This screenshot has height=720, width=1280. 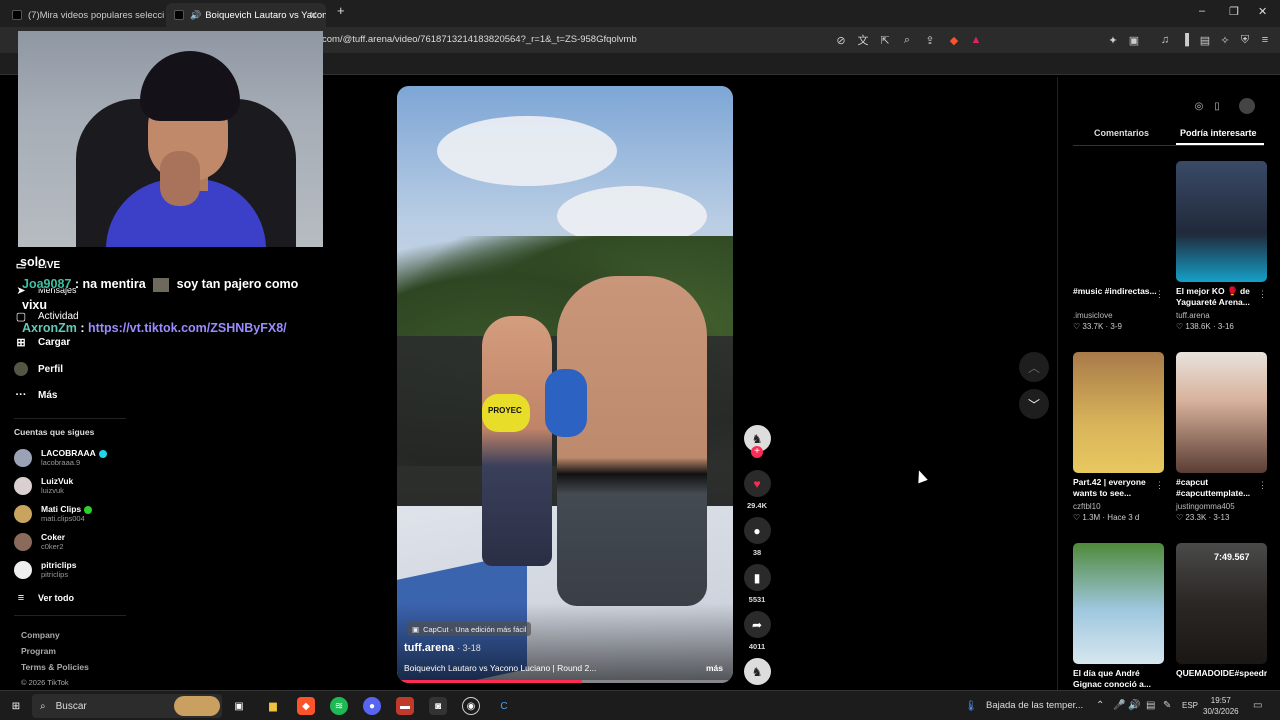 I want to click on video-progress-bar, so click(x=565, y=681).